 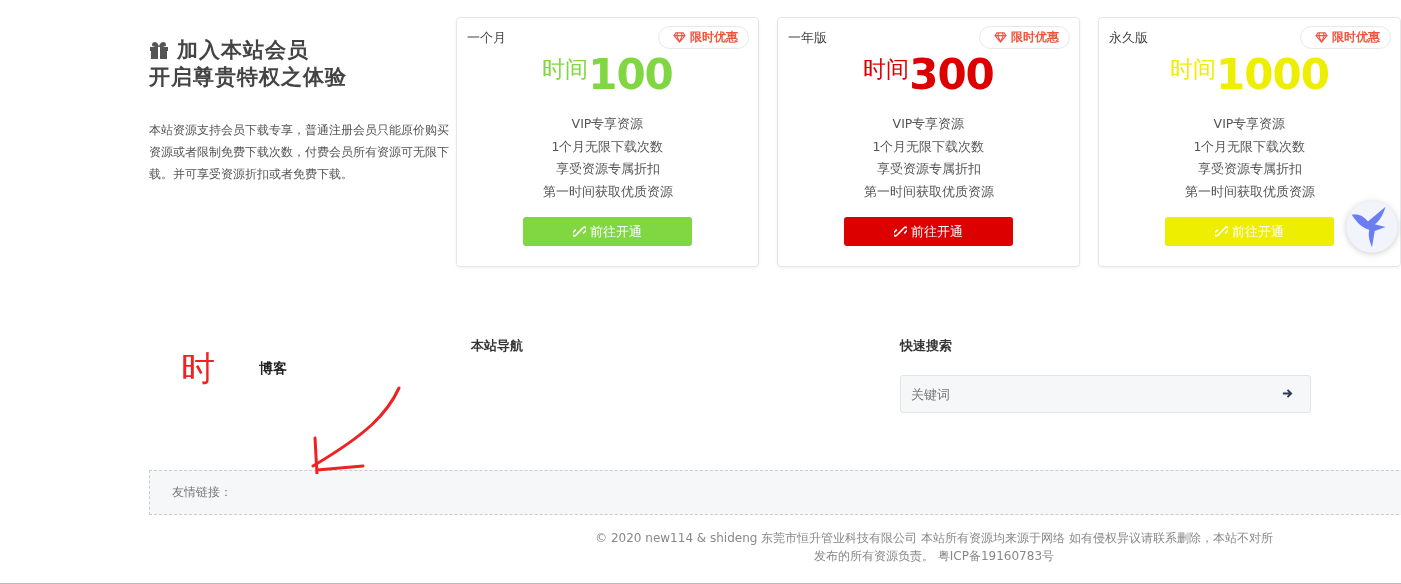 I want to click on intro-title: 加入本站会员, so click(x=243, y=50).